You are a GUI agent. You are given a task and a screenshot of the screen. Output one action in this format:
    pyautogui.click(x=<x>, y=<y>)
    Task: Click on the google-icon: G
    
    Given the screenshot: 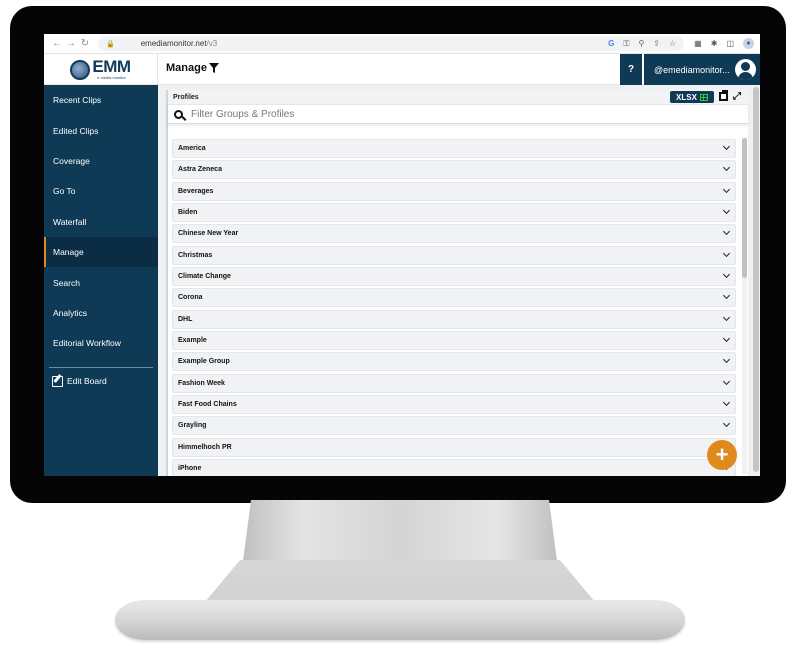 What is the action you would take?
    pyautogui.click(x=611, y=44)
    